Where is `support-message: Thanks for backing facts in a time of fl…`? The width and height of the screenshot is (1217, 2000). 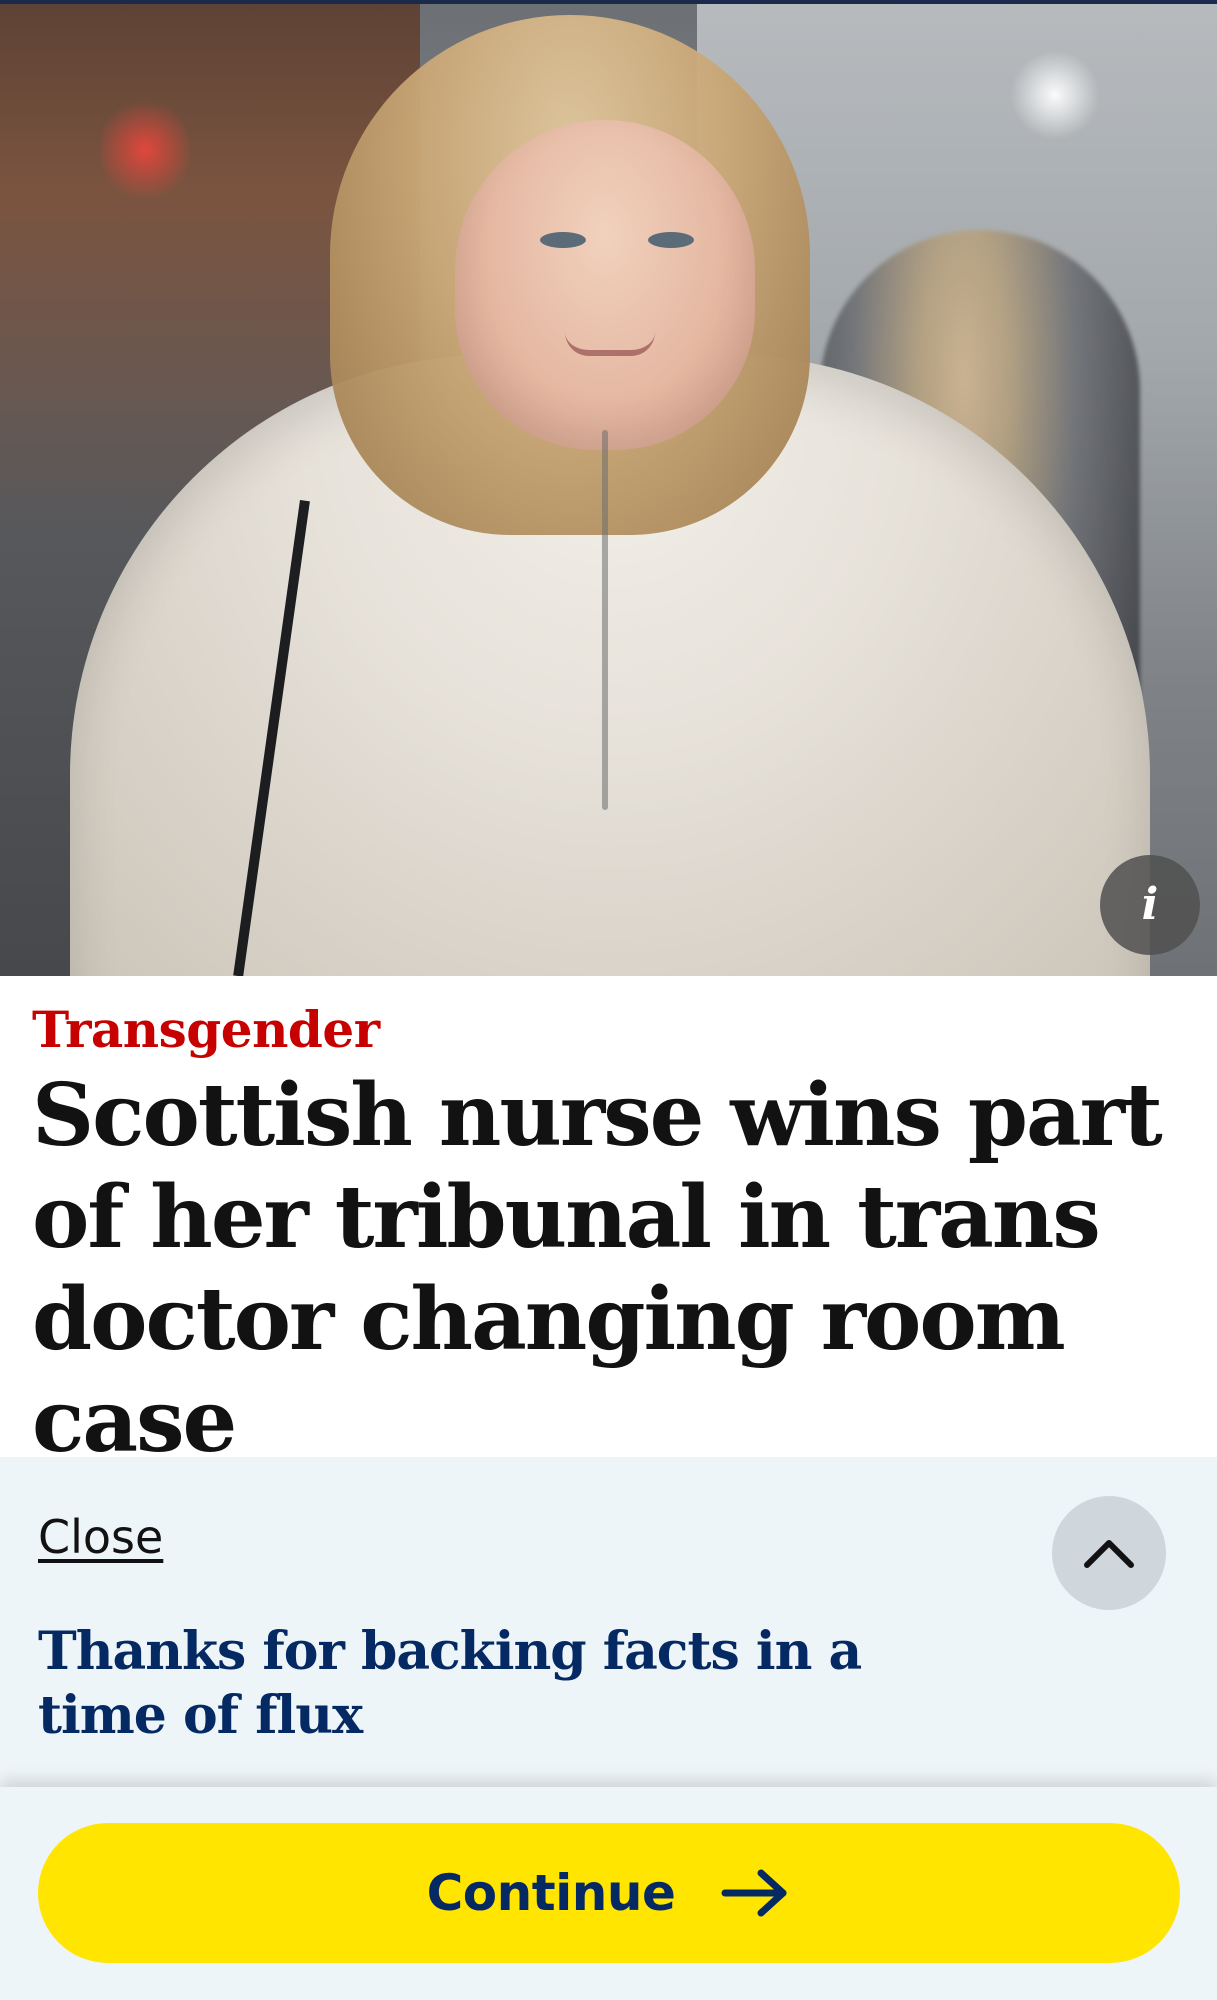
support-message: Thanks for backing facts in a time of fl… is located at coordinates (450, 1683).